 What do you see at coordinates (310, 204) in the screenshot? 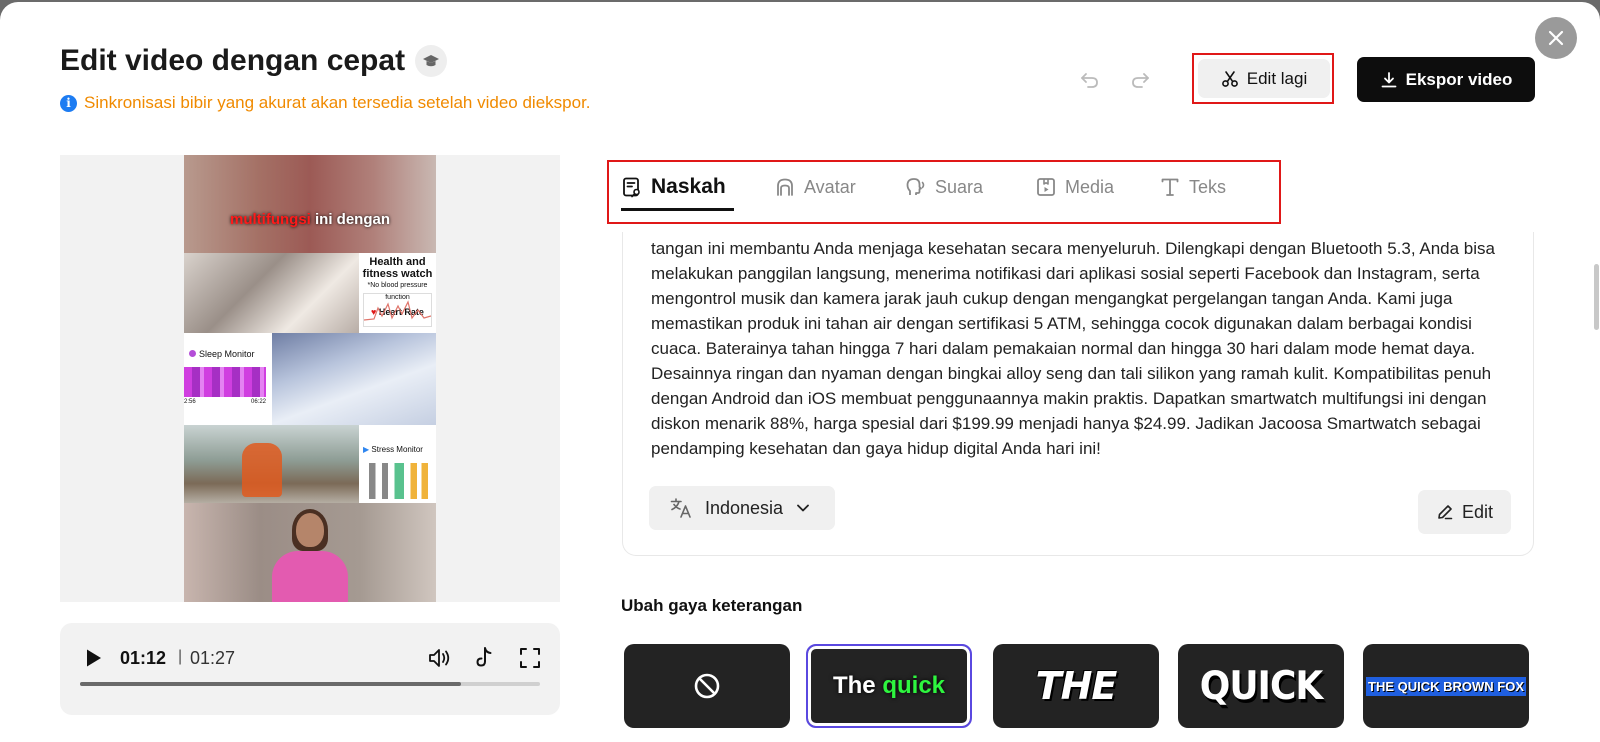
I see `video-segment-caption: multifungsi ini dengan` at bounding box center [310, 204].